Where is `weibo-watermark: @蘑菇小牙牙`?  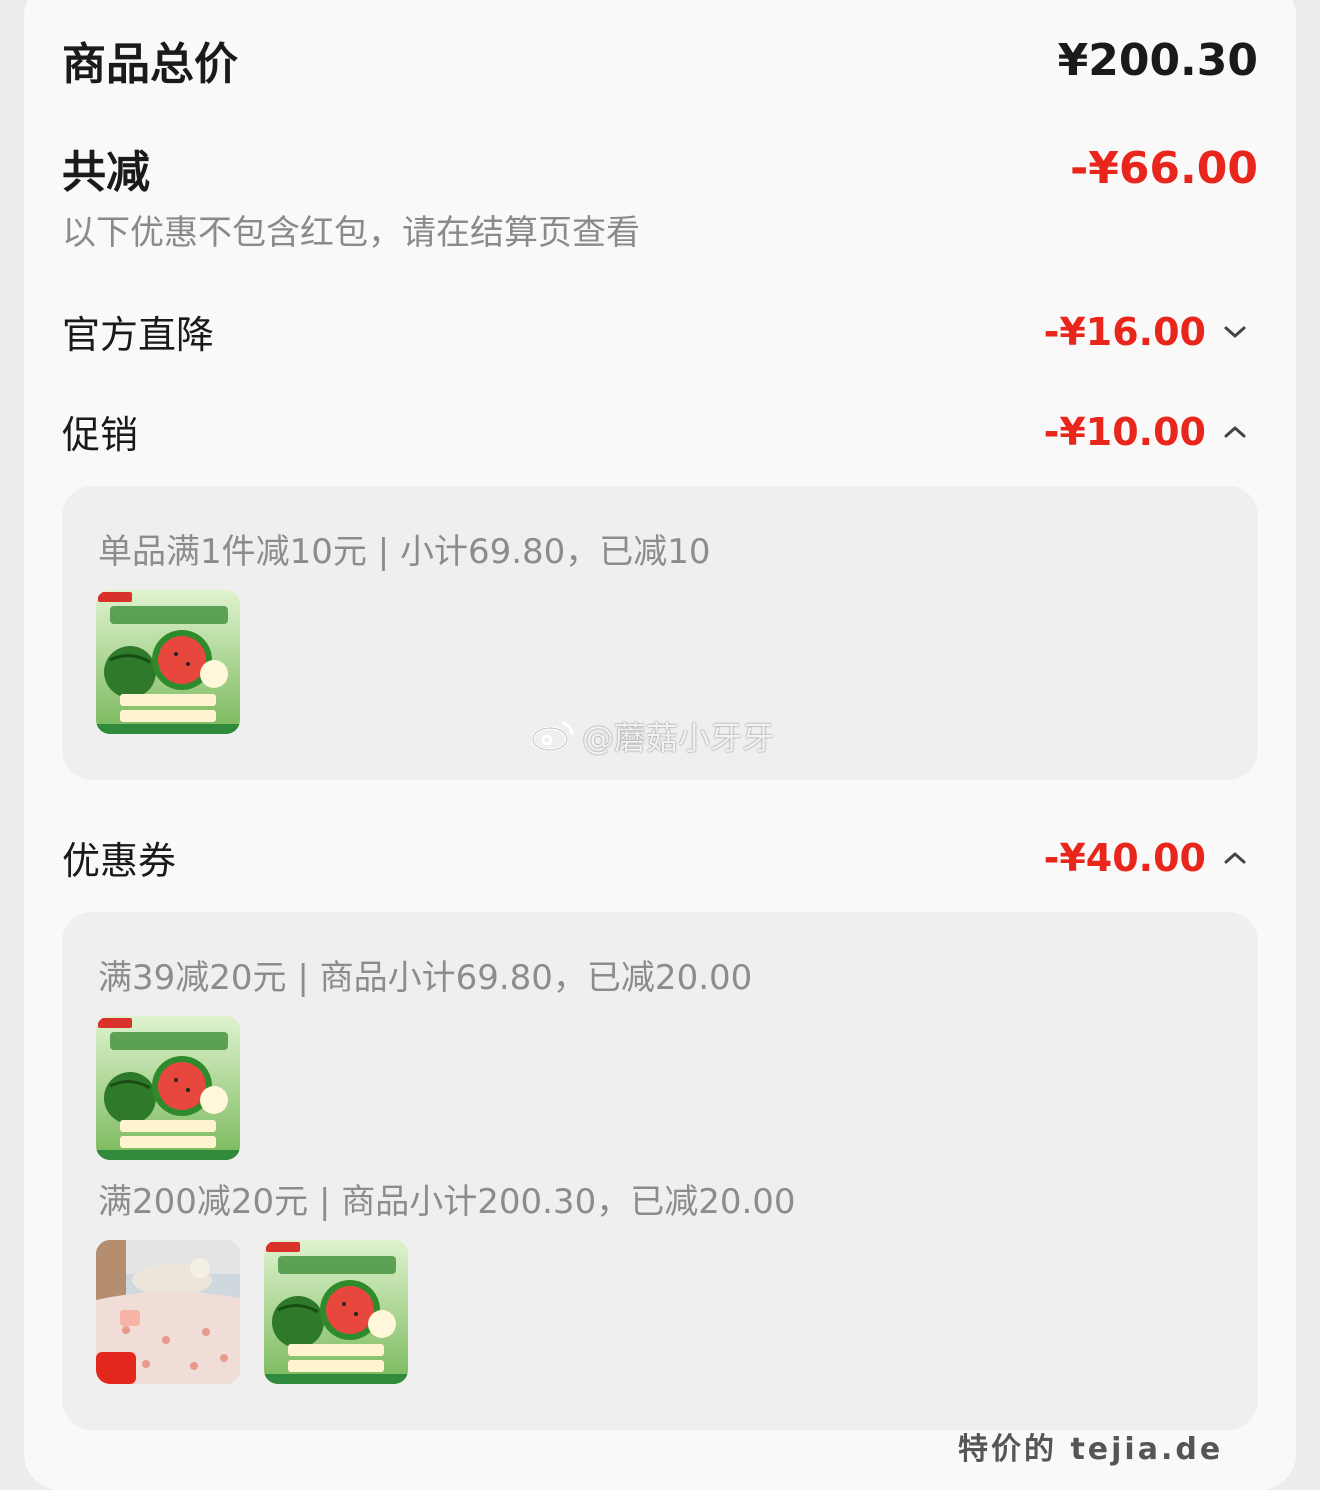
weibo-watermark: @蘑菇小牙牙 is located at coordinates (652, 736).